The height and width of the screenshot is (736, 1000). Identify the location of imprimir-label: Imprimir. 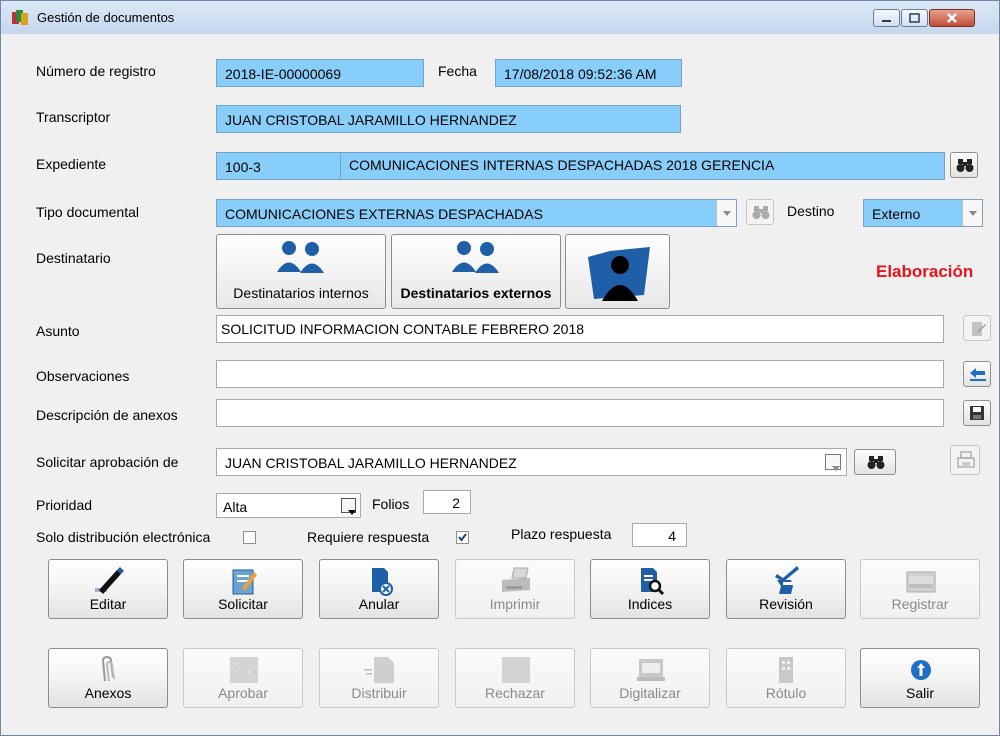
(515, 604).